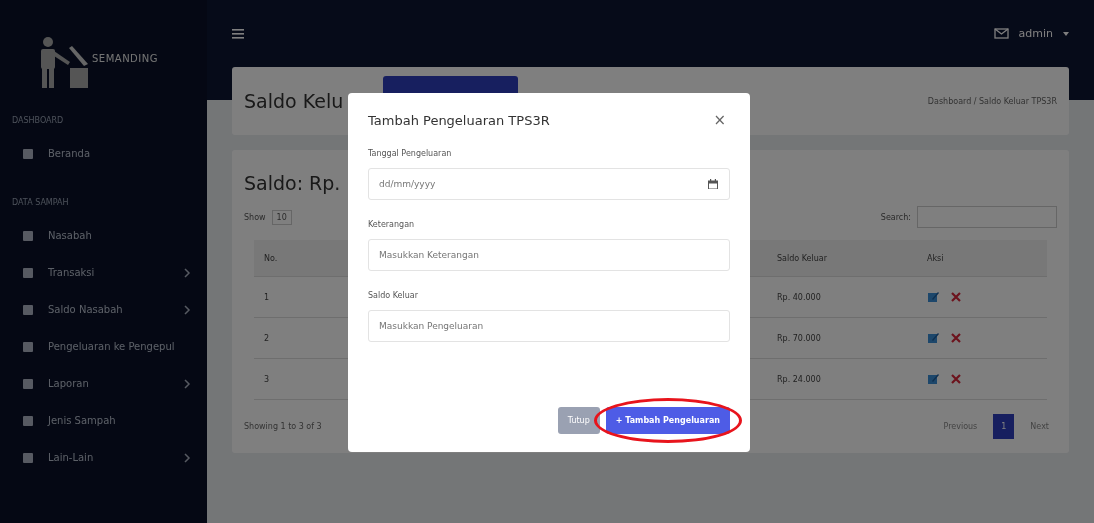 This screenshot has height=523, width=1094. Describe the element at coordinates (1001, 33) in the screenshot. I see `mail-icon` at that location.